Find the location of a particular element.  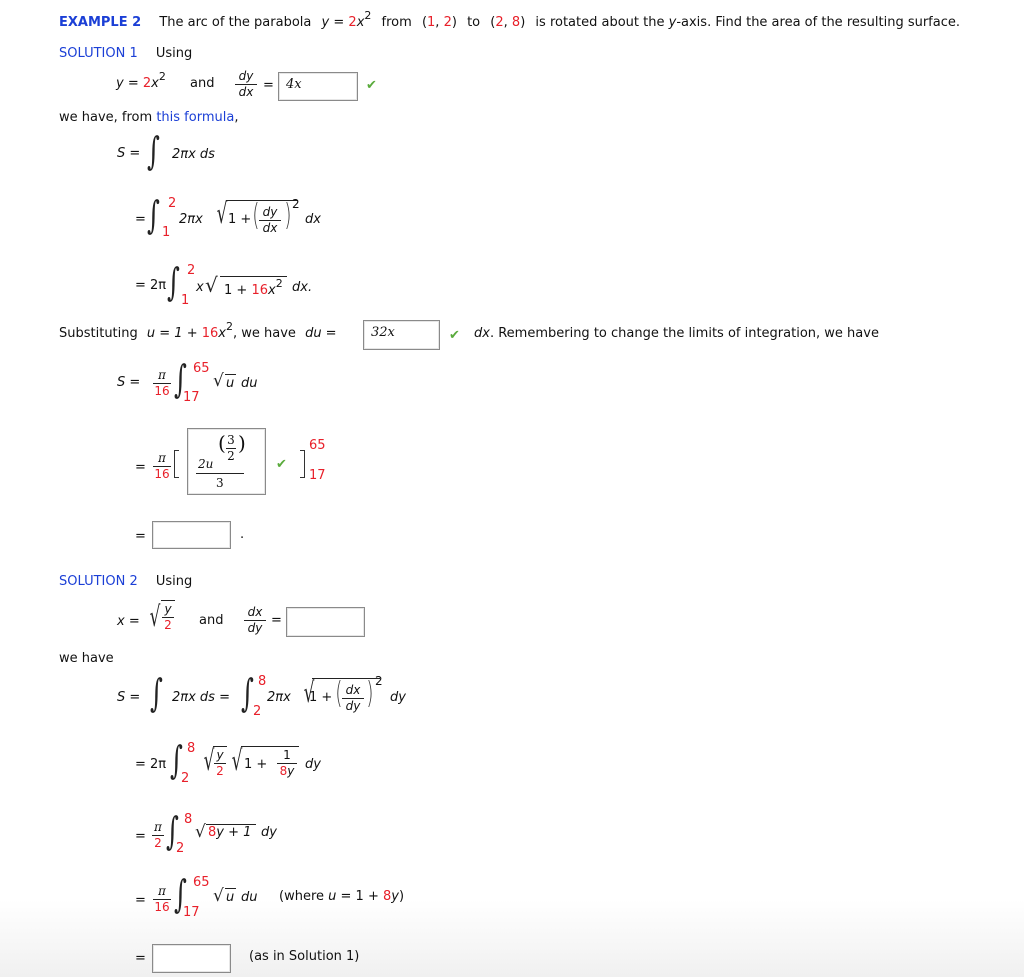

s1-and: and is located at coordinates (202, 83).